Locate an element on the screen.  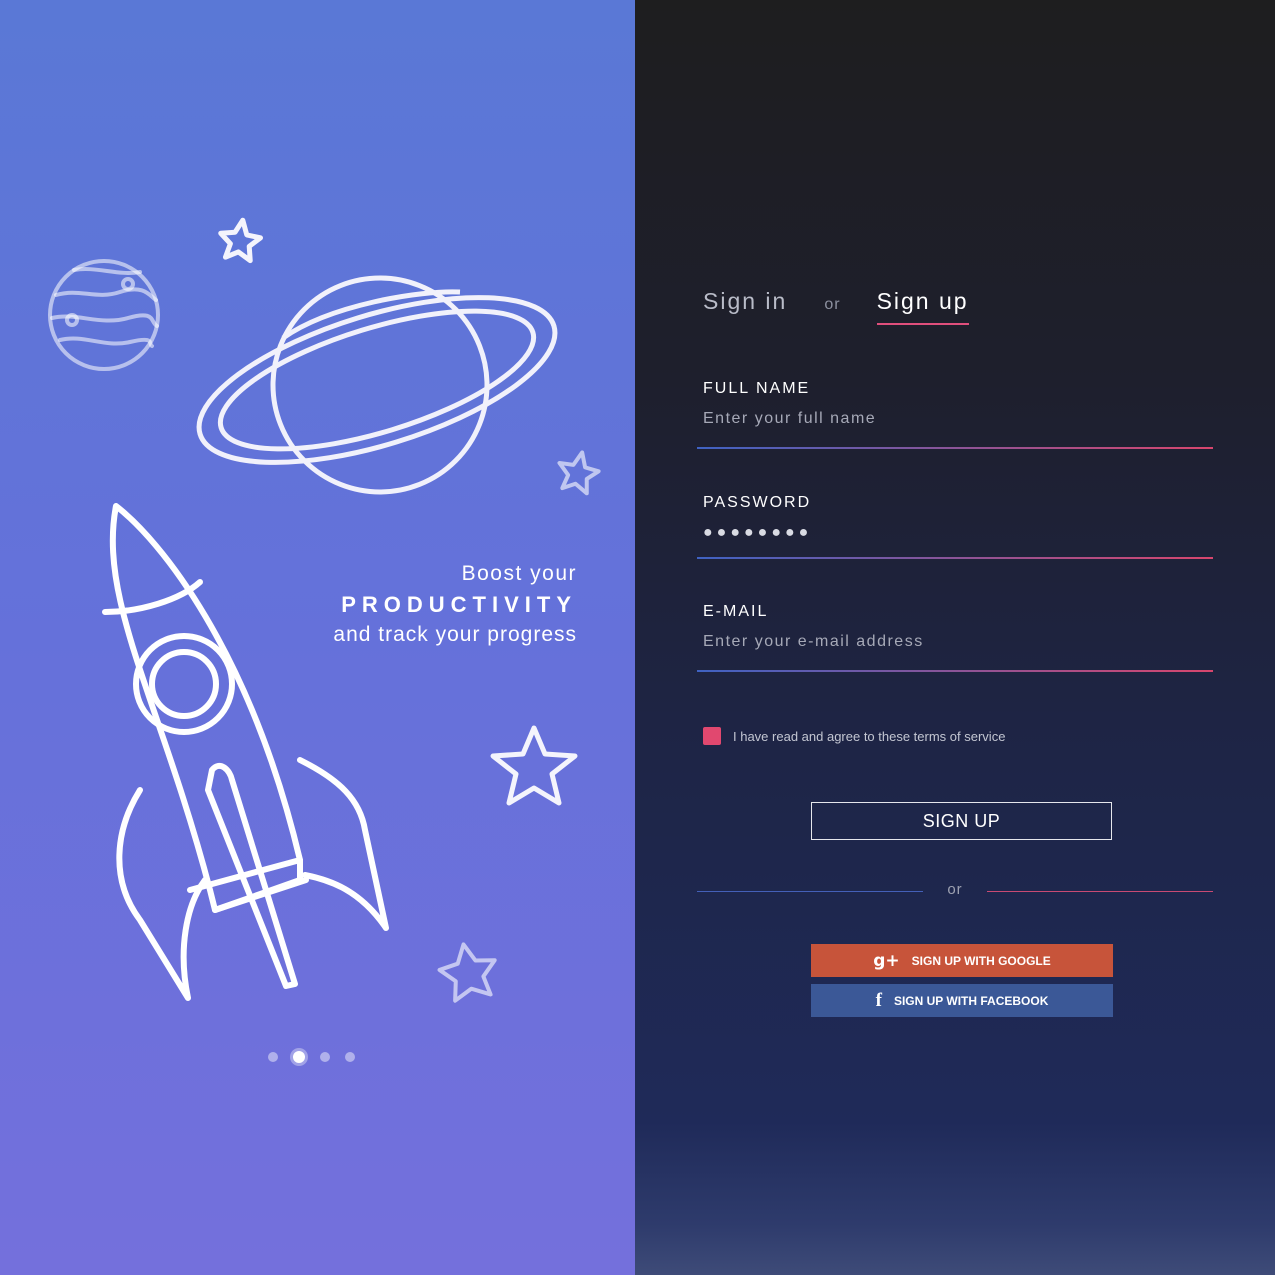
google-signup-button: g+ SIGN UP WITH GOOGLE is located at coordinates (962, 960).